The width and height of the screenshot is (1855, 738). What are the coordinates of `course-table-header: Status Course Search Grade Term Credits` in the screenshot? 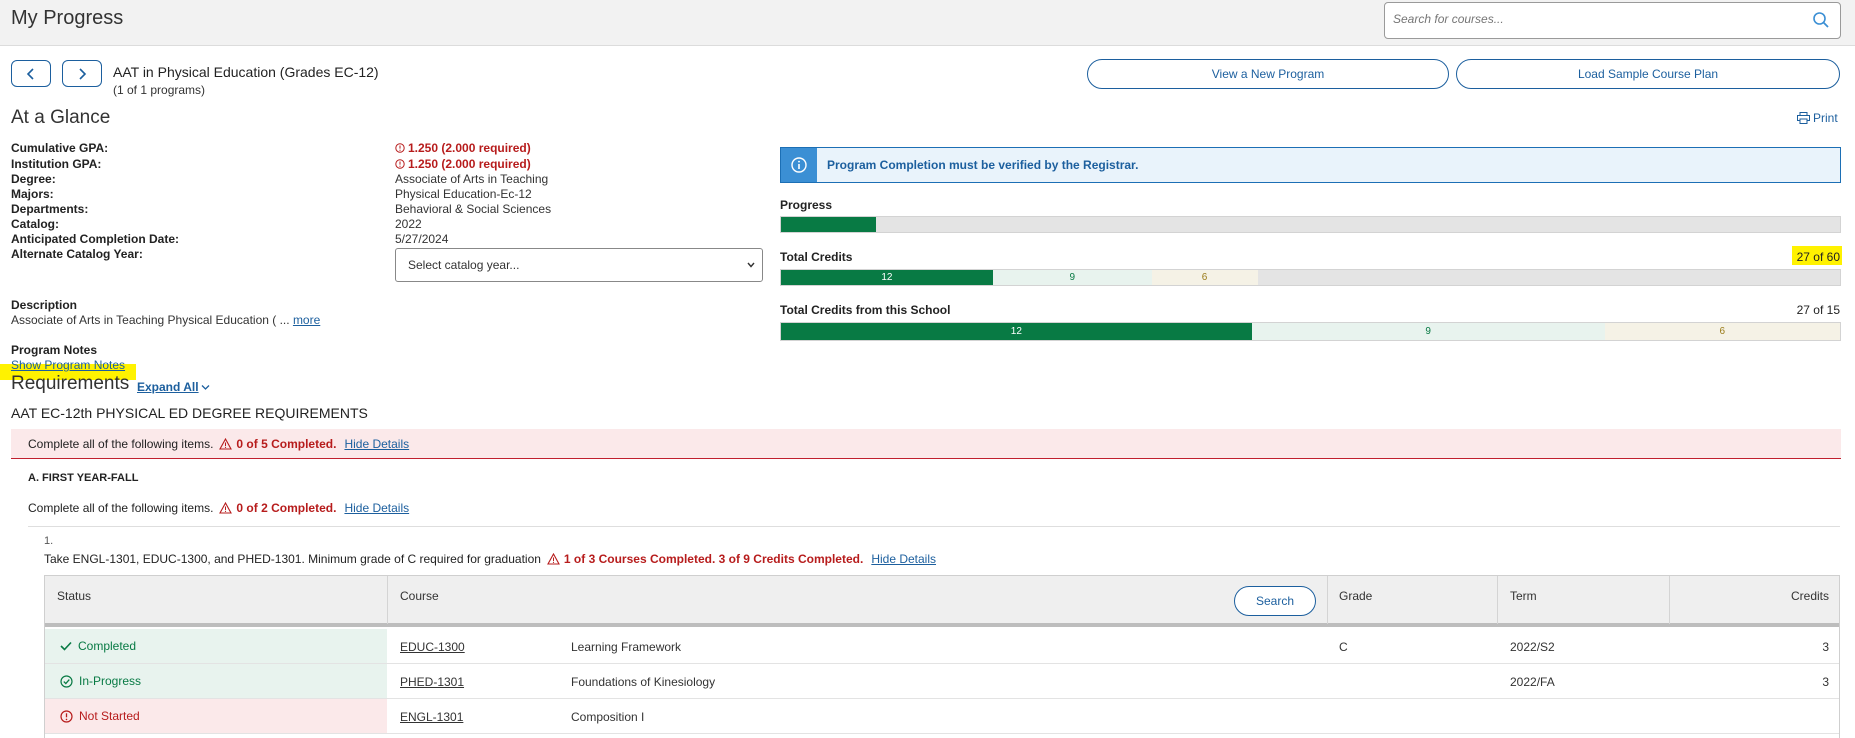 It's located at (942, 601).